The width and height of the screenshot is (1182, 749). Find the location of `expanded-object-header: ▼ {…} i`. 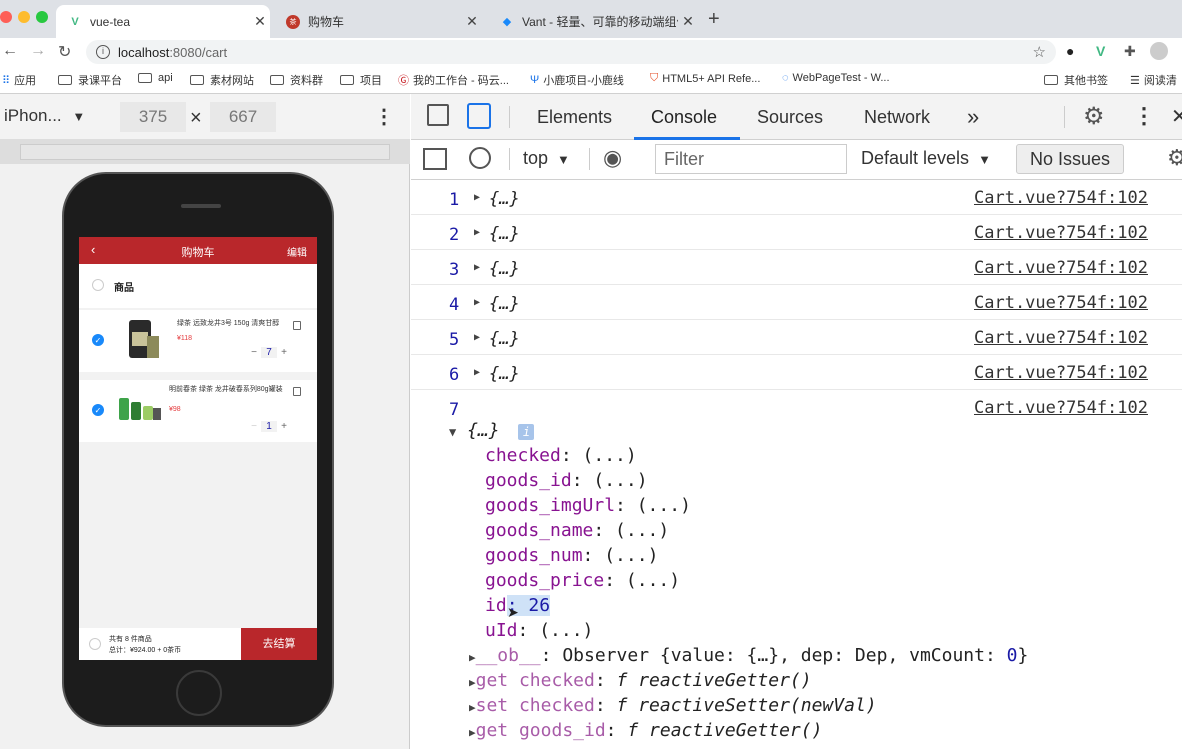

expanded-object-header: ▼ {…} i is located at coordinates (492, 430).